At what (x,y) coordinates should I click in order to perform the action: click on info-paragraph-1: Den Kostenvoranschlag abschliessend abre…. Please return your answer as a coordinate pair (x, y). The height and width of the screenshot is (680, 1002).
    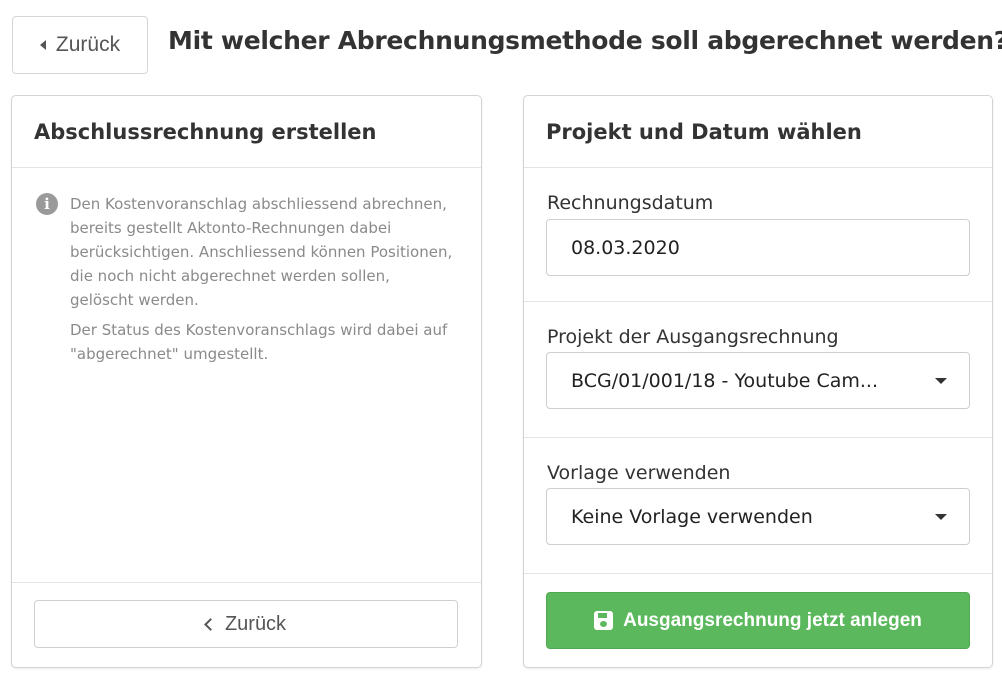
    Looking at the image, I should click on (261, 252).